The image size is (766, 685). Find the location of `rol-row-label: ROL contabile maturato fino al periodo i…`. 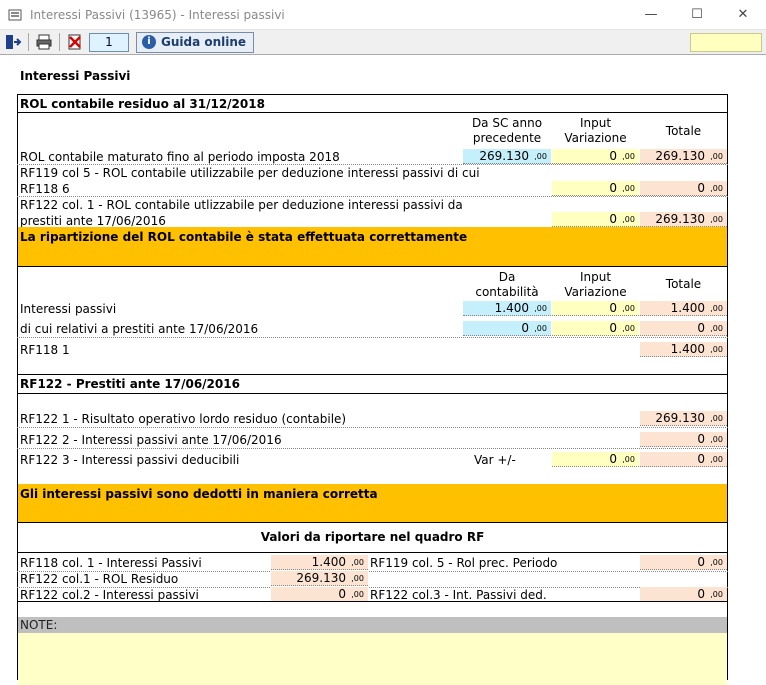

rol-row-label: ROL contabile maturato fino al periodo i… is located at coordinates (180, 157).